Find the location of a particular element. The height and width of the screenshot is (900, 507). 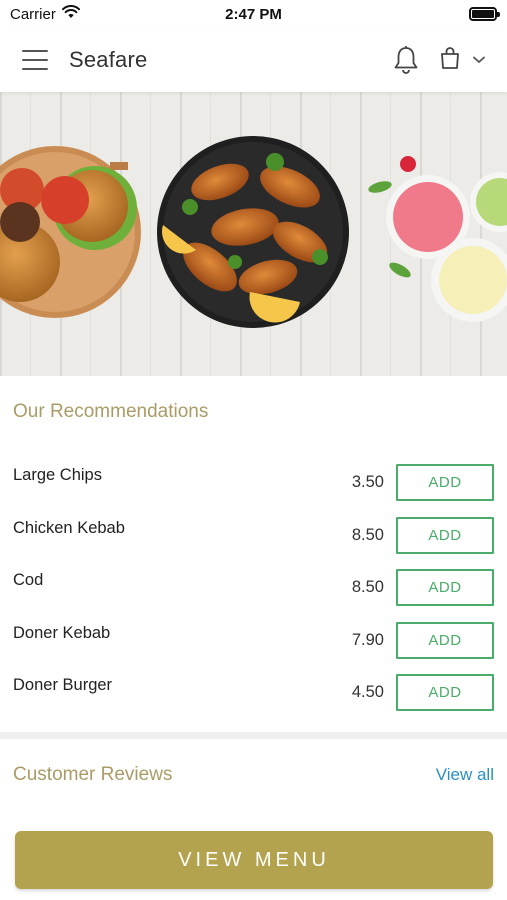

section-divider is located at coordinates (253, 735).